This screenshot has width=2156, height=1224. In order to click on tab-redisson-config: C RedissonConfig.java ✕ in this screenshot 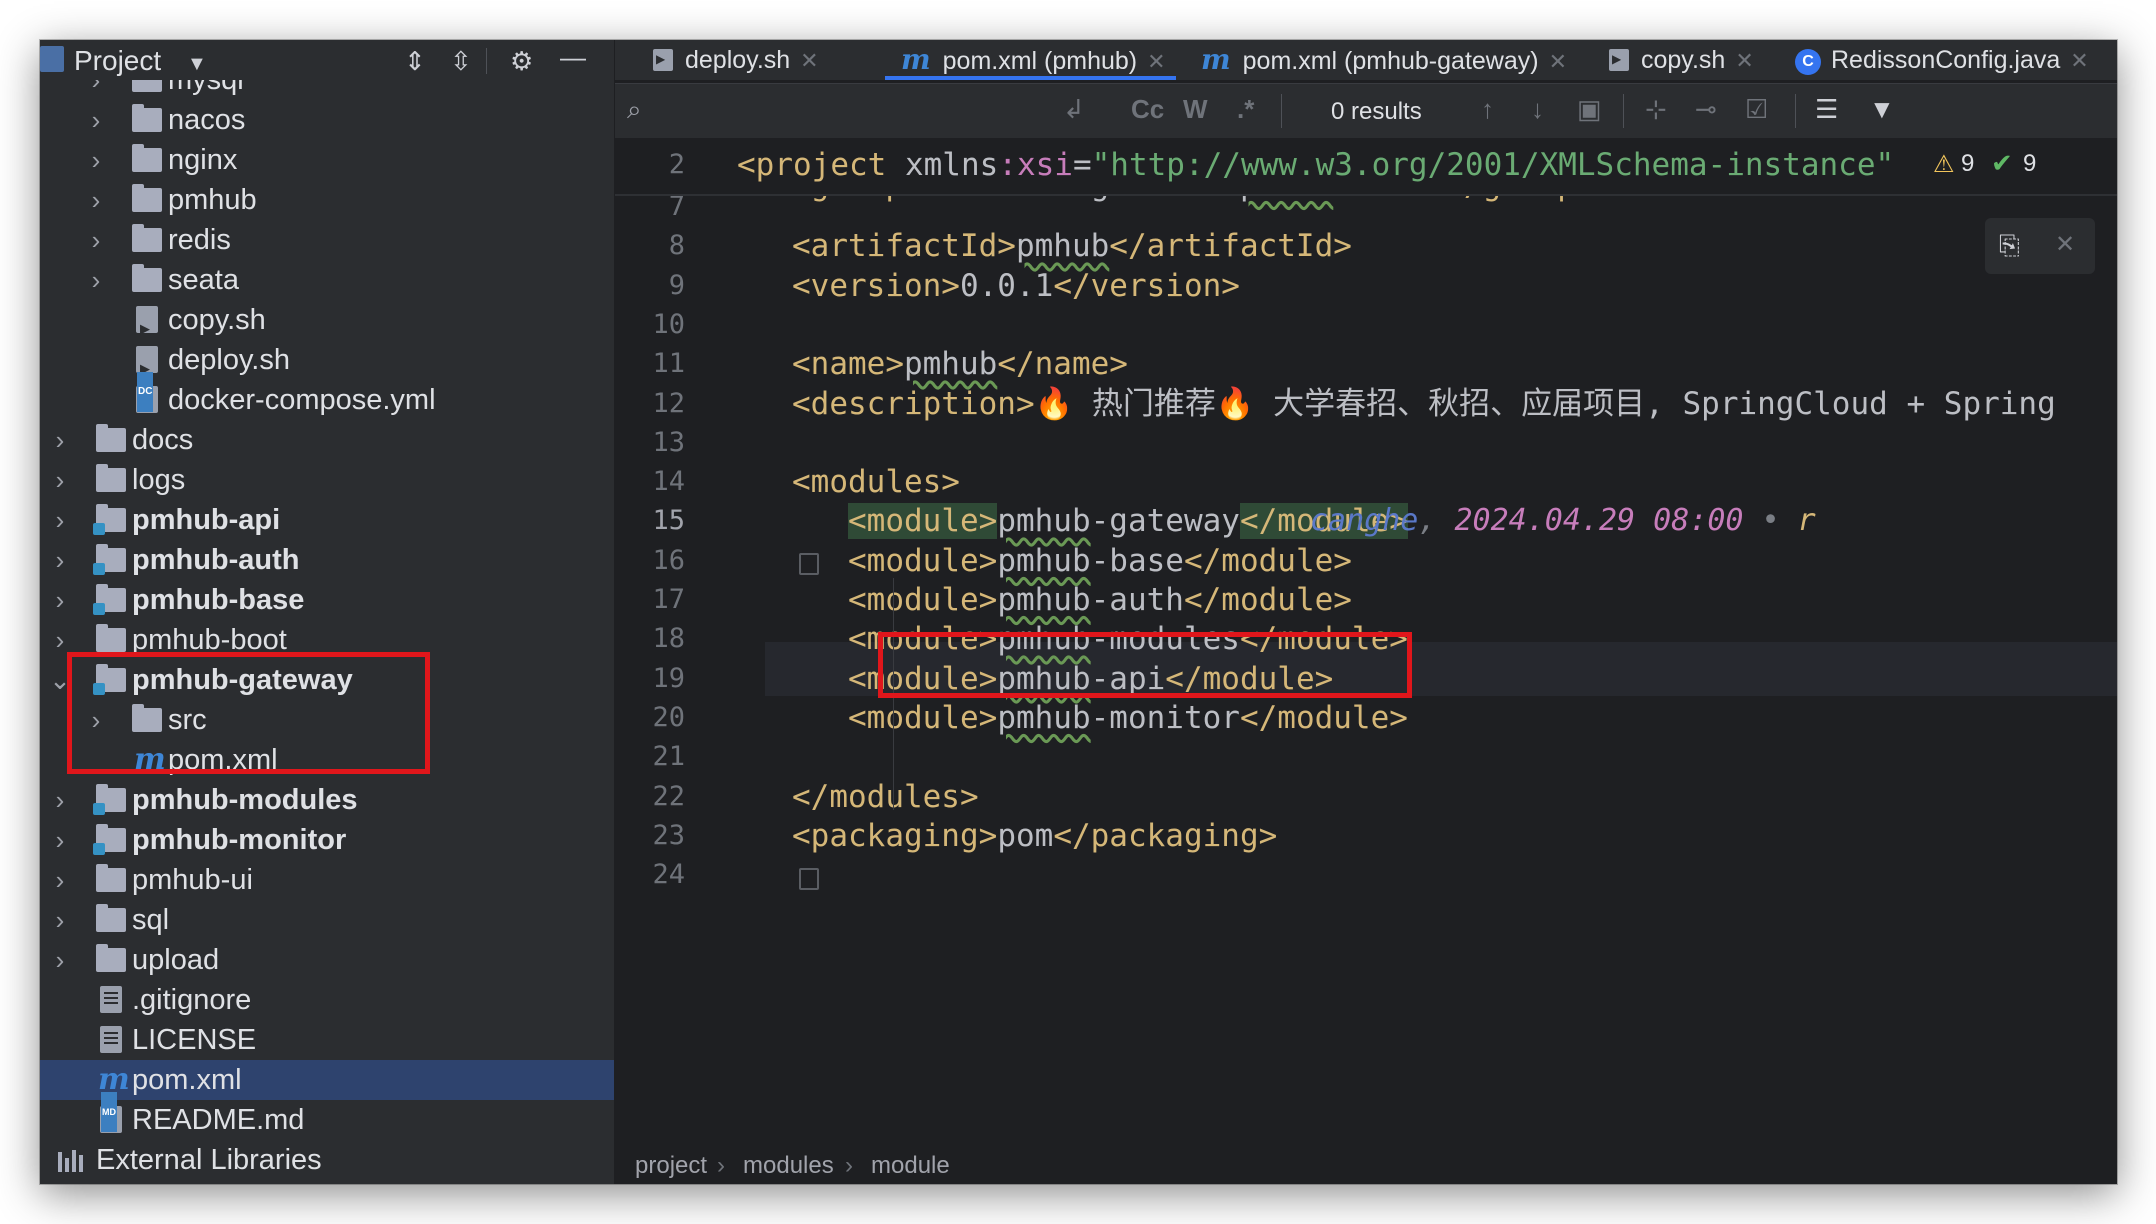, I will do `click(1942, 60)`.